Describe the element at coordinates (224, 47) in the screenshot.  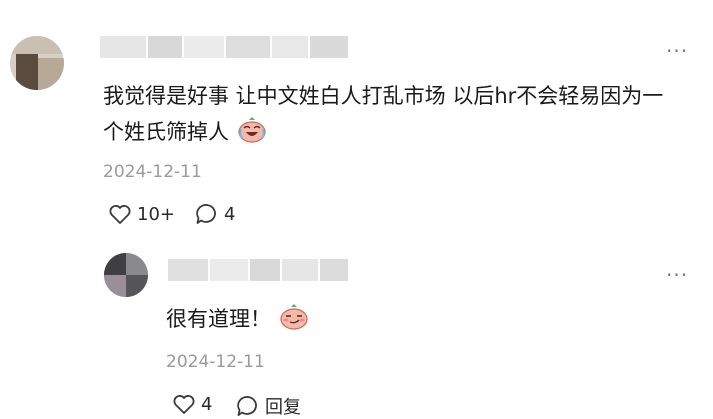
I see `username-redacted` at that location.